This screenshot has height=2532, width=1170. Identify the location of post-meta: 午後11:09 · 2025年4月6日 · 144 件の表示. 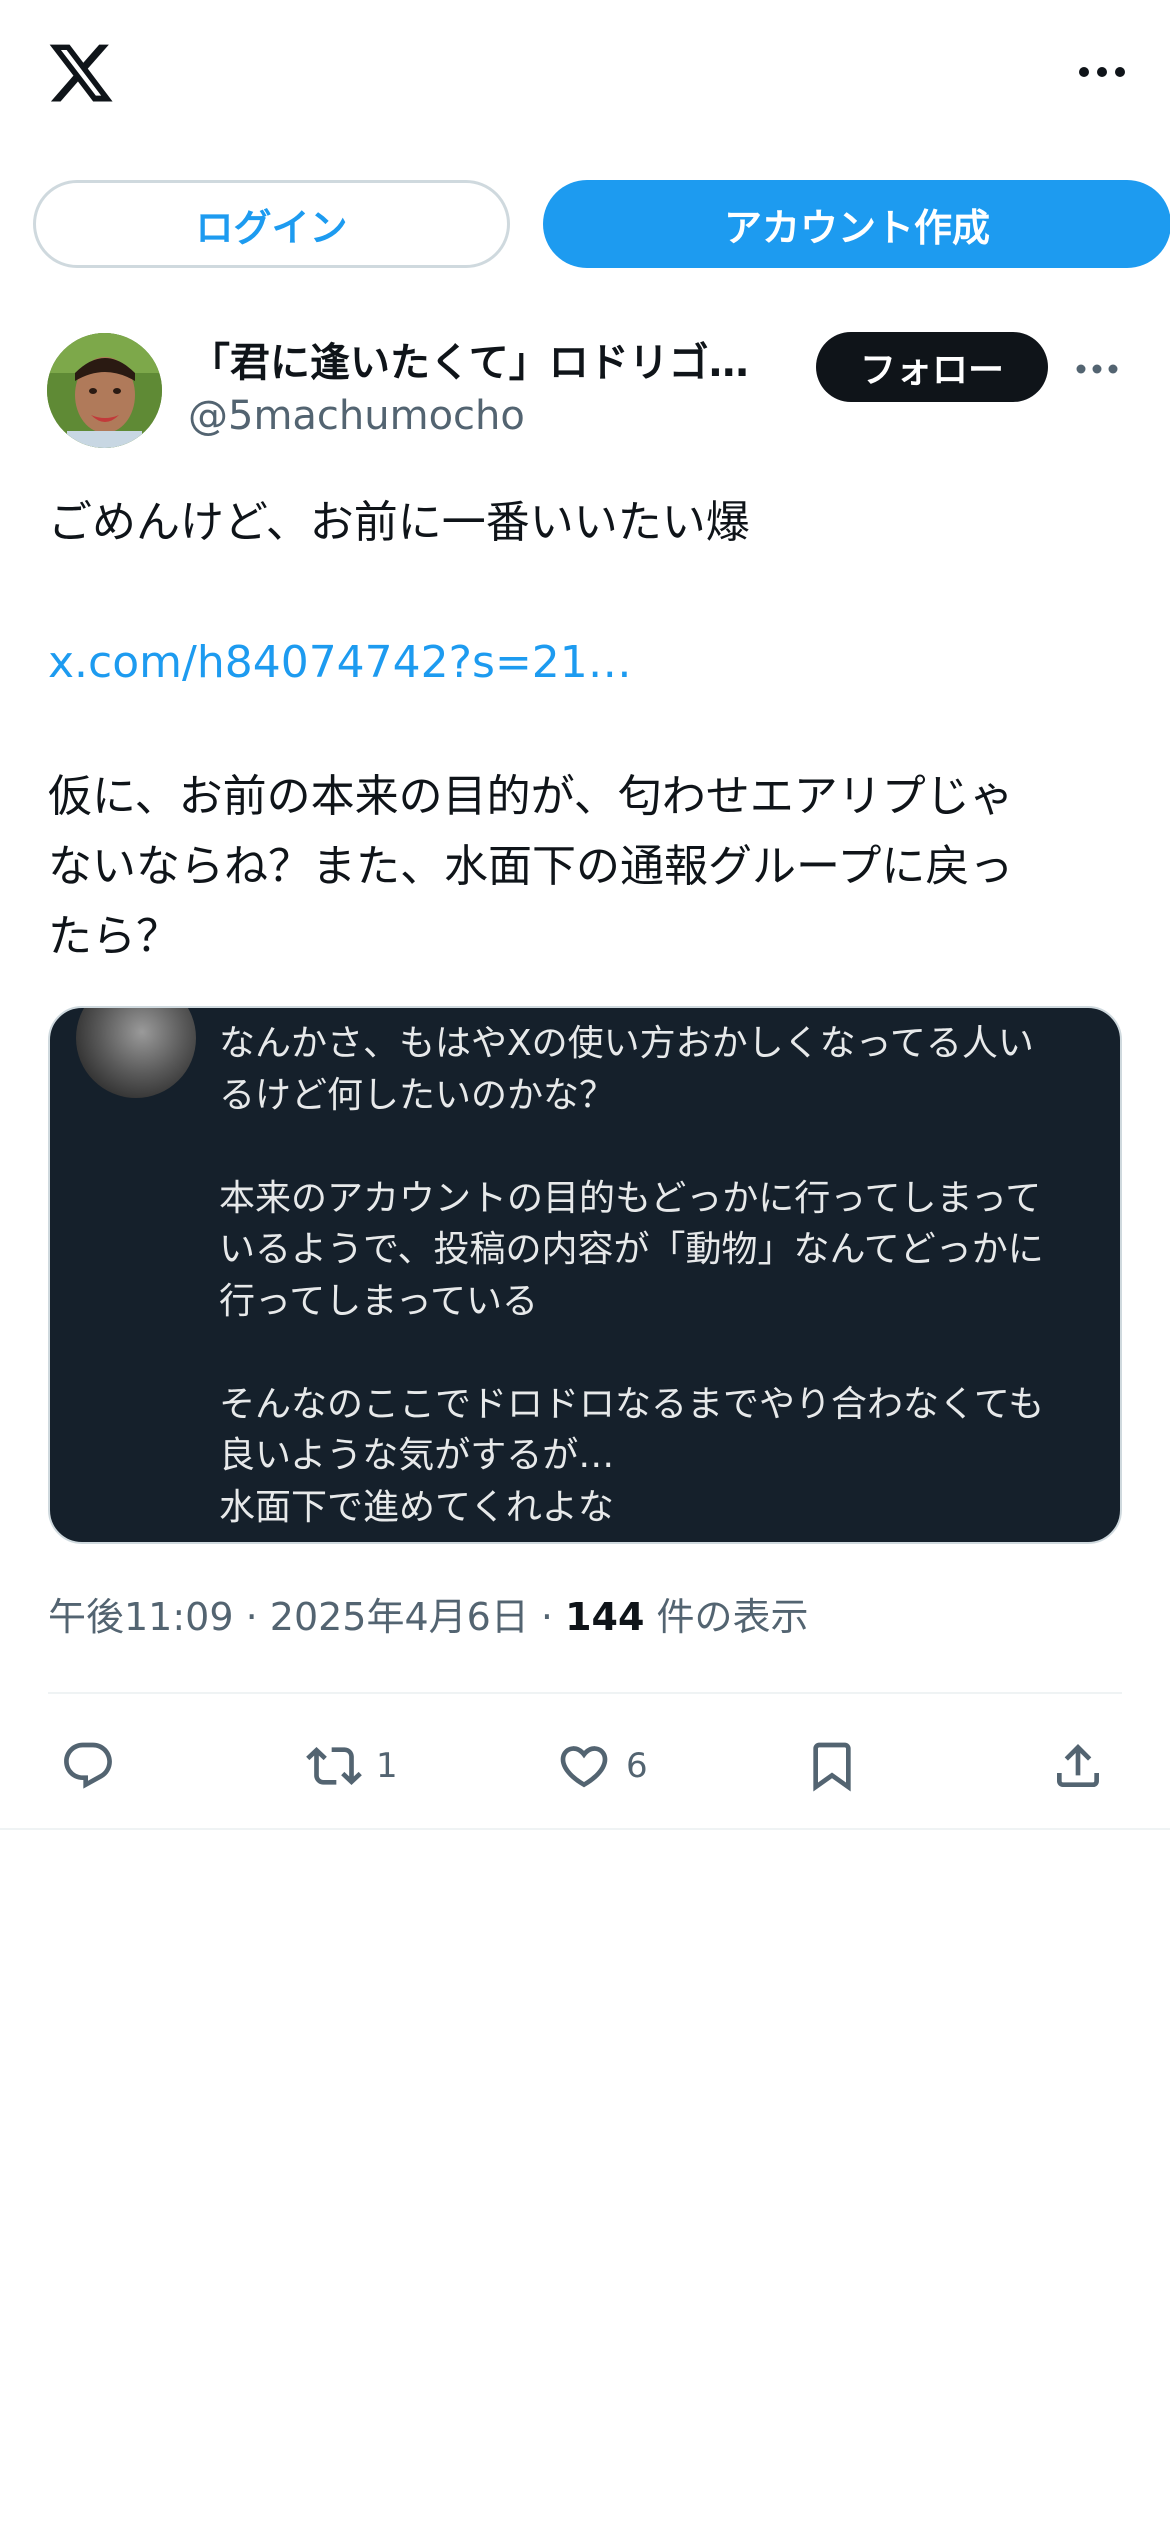
(428, 1613).